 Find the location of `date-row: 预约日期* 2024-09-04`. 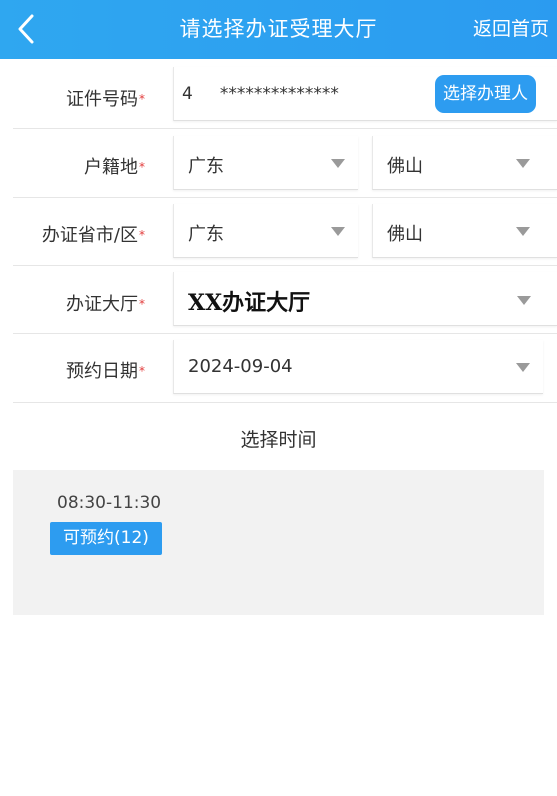

date-row: 预约日期* 2024-09-04 is located at coordinates (285, 368).